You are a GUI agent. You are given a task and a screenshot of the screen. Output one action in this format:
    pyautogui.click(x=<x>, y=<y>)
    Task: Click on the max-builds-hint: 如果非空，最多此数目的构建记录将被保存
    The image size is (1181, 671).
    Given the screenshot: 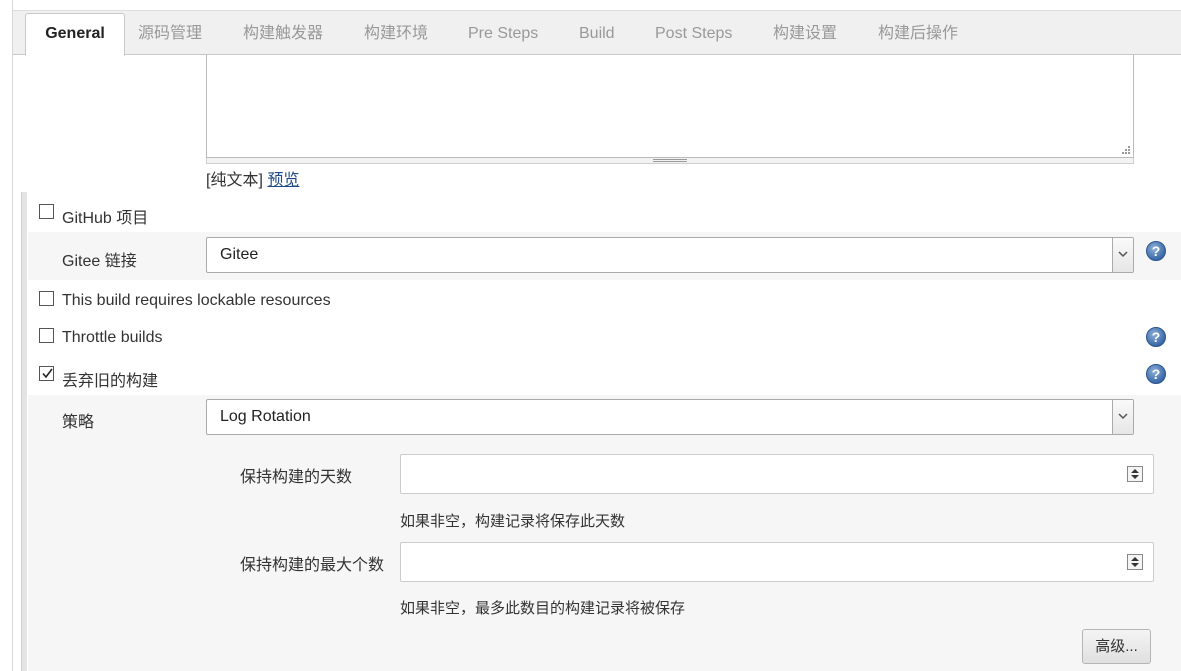 What is the action you would take?
    pyautogui.click(x=543, y=608)
    